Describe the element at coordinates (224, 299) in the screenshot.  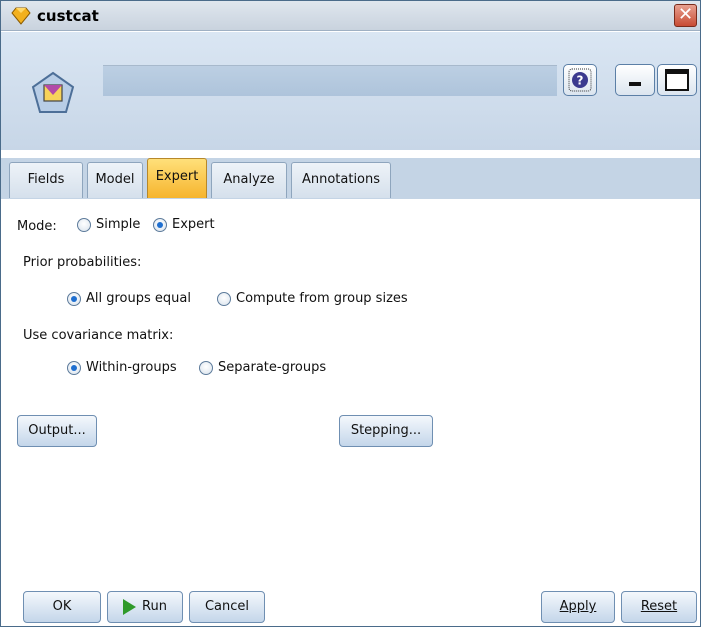
I see `prior-group-sizes-radio` at that location.